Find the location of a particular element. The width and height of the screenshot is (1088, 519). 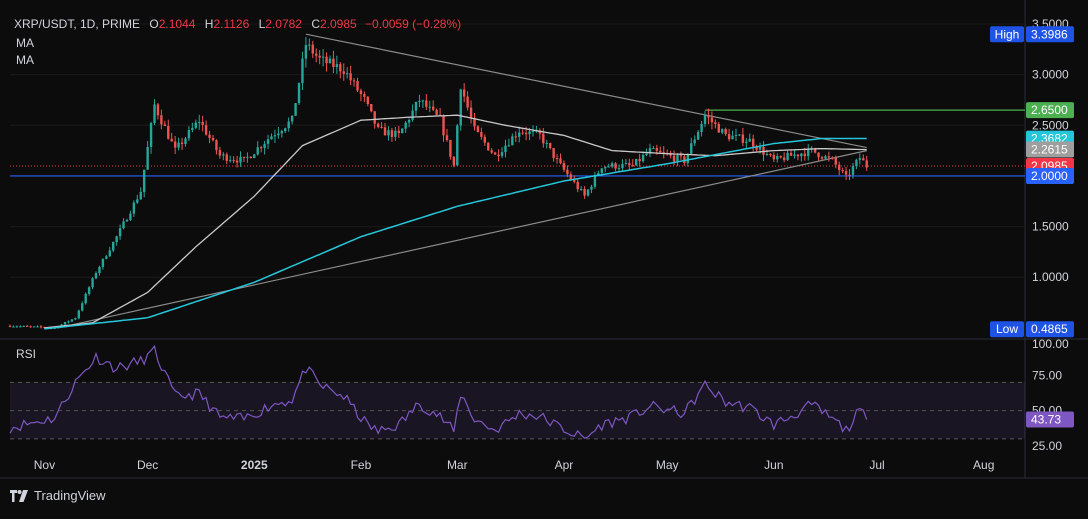

price-tick-label: 3.0000 is located at coordinates (1050, 75).